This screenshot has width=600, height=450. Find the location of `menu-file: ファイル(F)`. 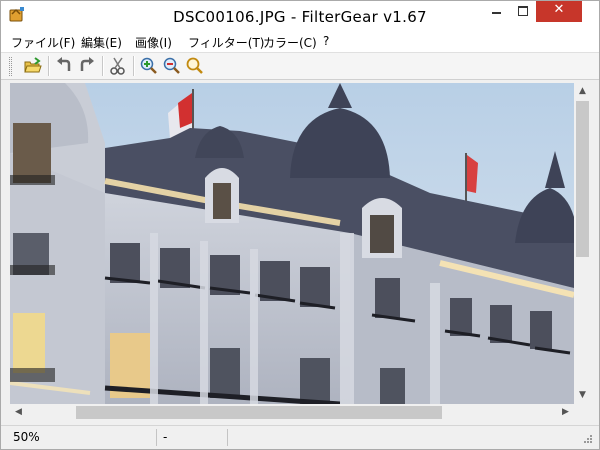

menu-file: ファイル(F) is located at coordinates (43, 42).